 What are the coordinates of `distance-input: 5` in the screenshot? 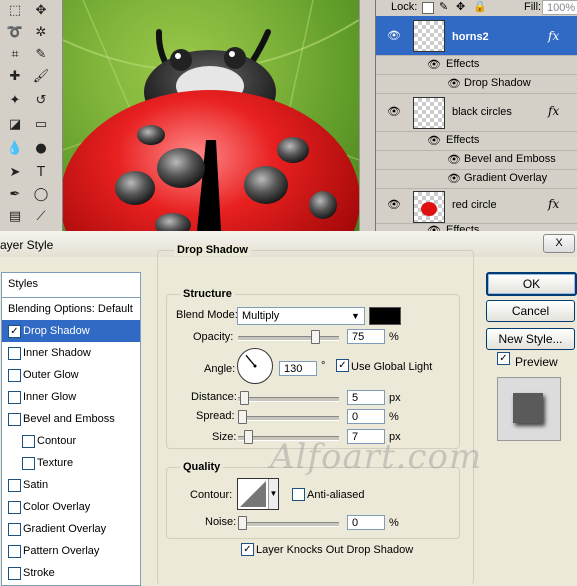 It's located at (366, 397).